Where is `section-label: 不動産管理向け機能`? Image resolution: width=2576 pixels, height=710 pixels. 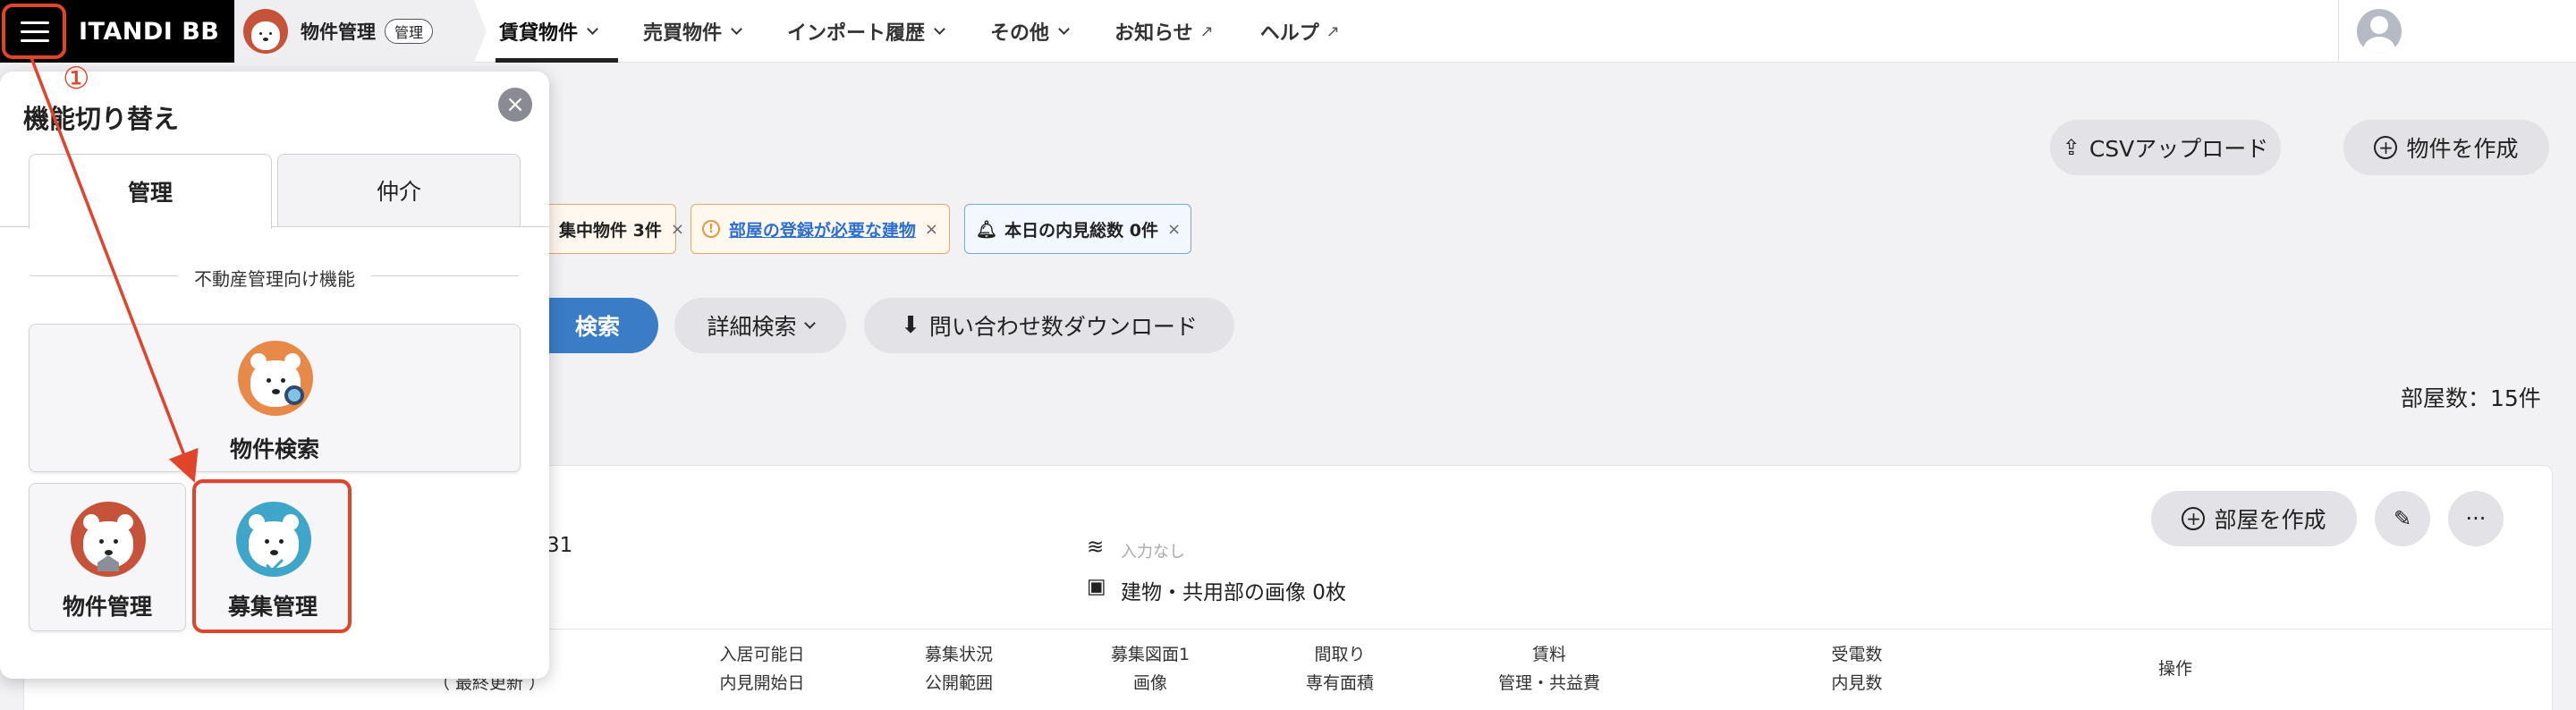 section-label: 不動産管理向け機能 is located at coordinates (274, 278).